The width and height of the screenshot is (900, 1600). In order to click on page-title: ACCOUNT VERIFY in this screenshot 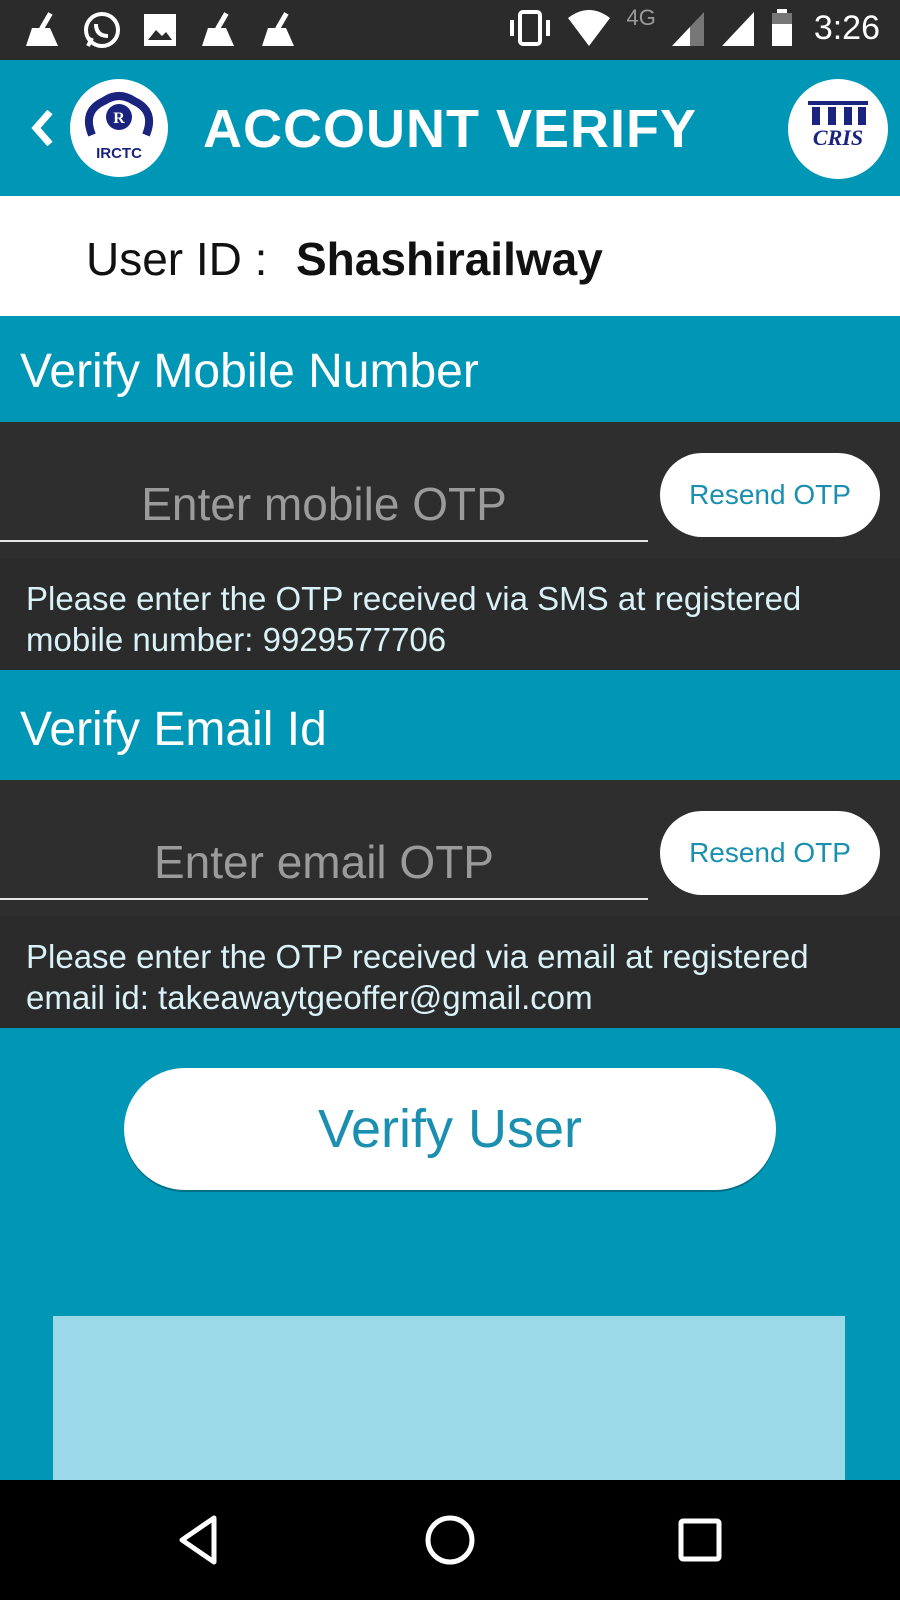, I will do `click(449, 129)`.